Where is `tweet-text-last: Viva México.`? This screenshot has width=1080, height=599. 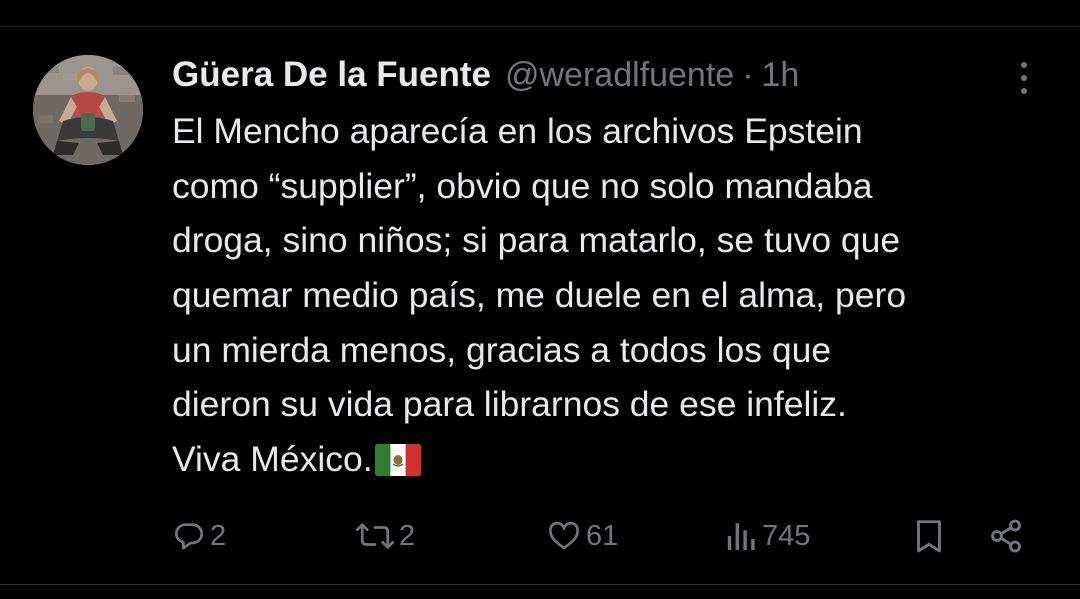
tweet-text-last: Viva México. is located at coordinates (272, 459).